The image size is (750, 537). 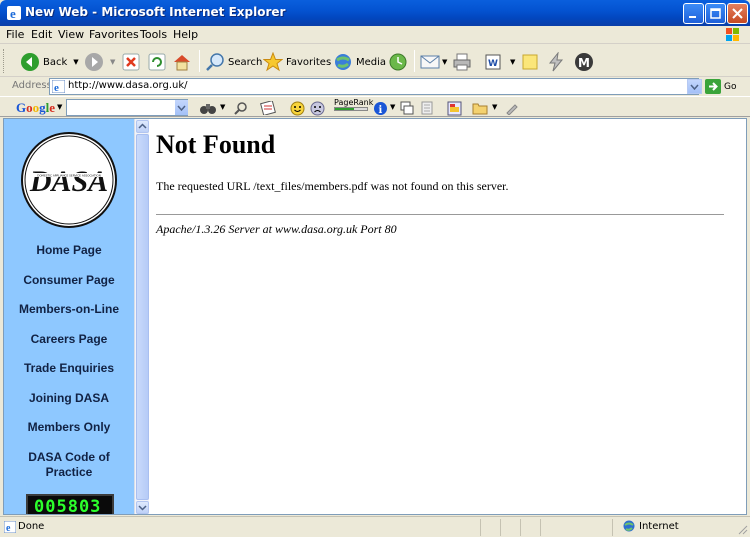 What do you see at coordinates (512, 108) in the screenshot?
I see `pencil-icon` at bounding box center [512, 108].